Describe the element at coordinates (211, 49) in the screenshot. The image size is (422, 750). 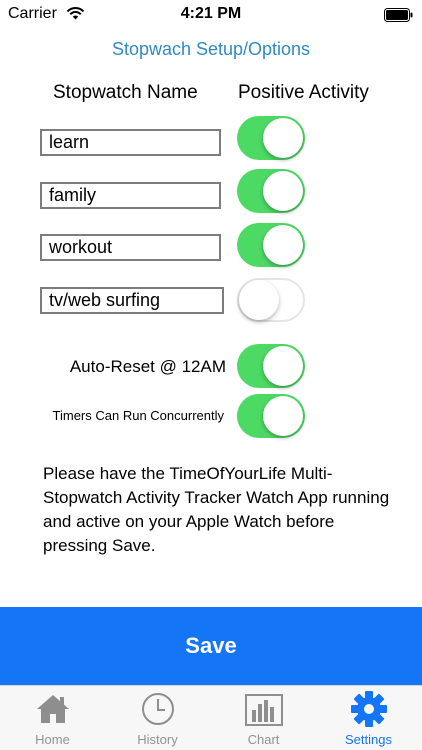
I see `screen-title: Stopwach Setup/Options` at that location.